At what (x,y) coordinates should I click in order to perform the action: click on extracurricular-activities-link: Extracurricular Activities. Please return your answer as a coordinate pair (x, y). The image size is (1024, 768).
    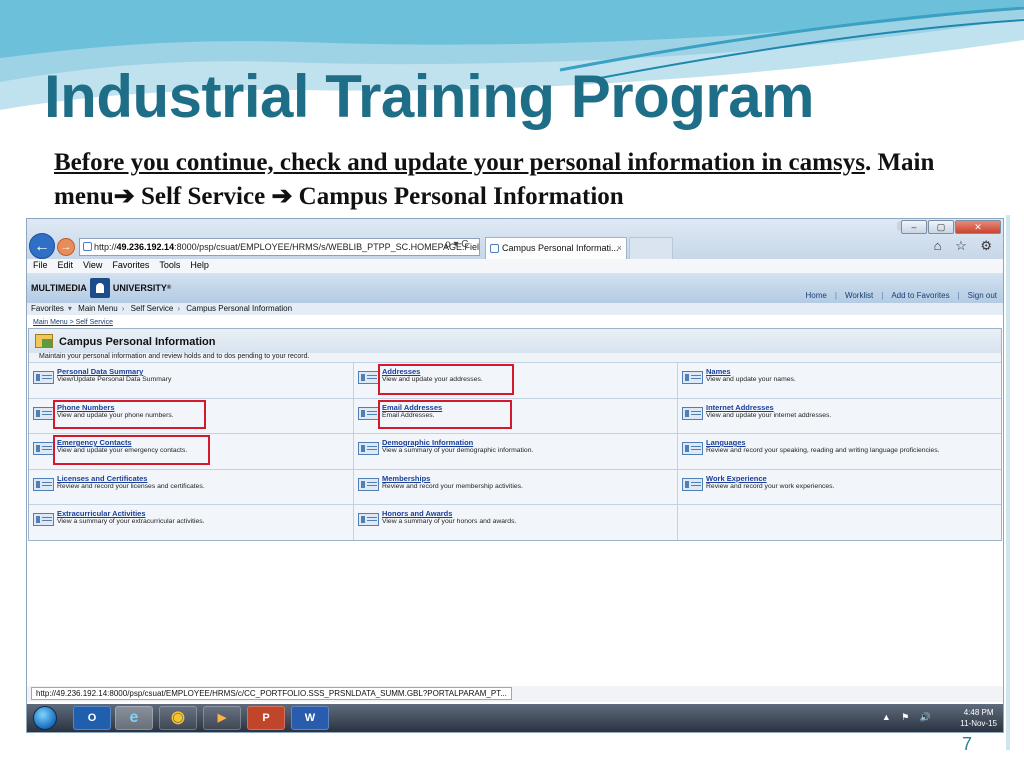
    Looking at the image, I should click on (101, 513).